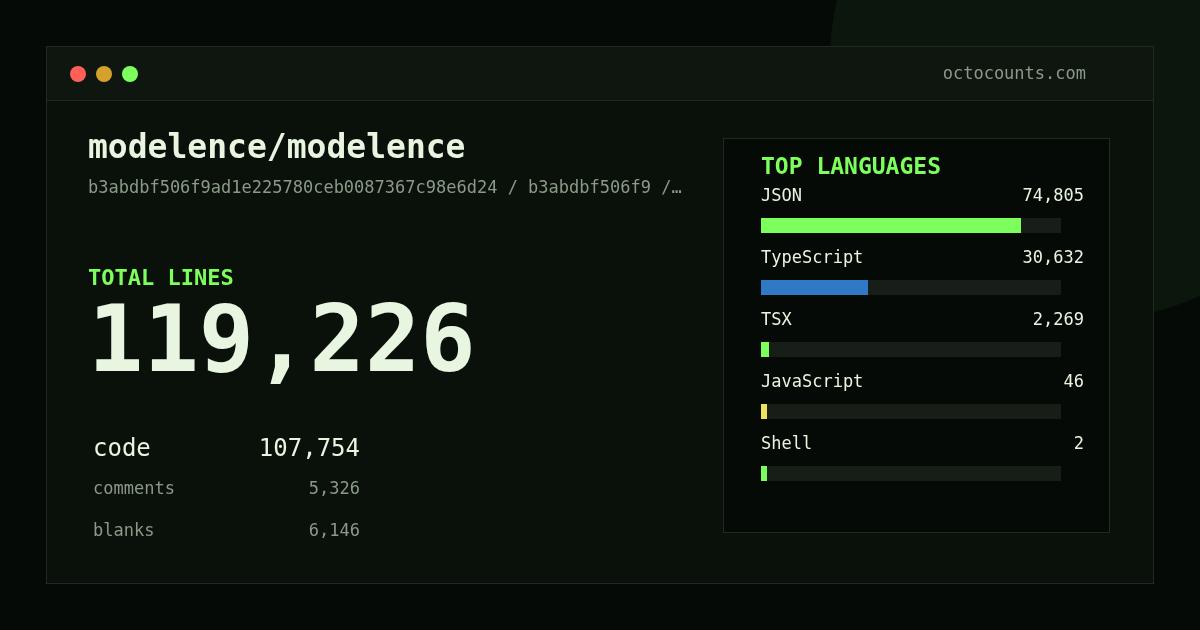 The width and height of the screenshot is (1200, 630). I want to click on repo-title: modelence/modelence, so click(277, 147).